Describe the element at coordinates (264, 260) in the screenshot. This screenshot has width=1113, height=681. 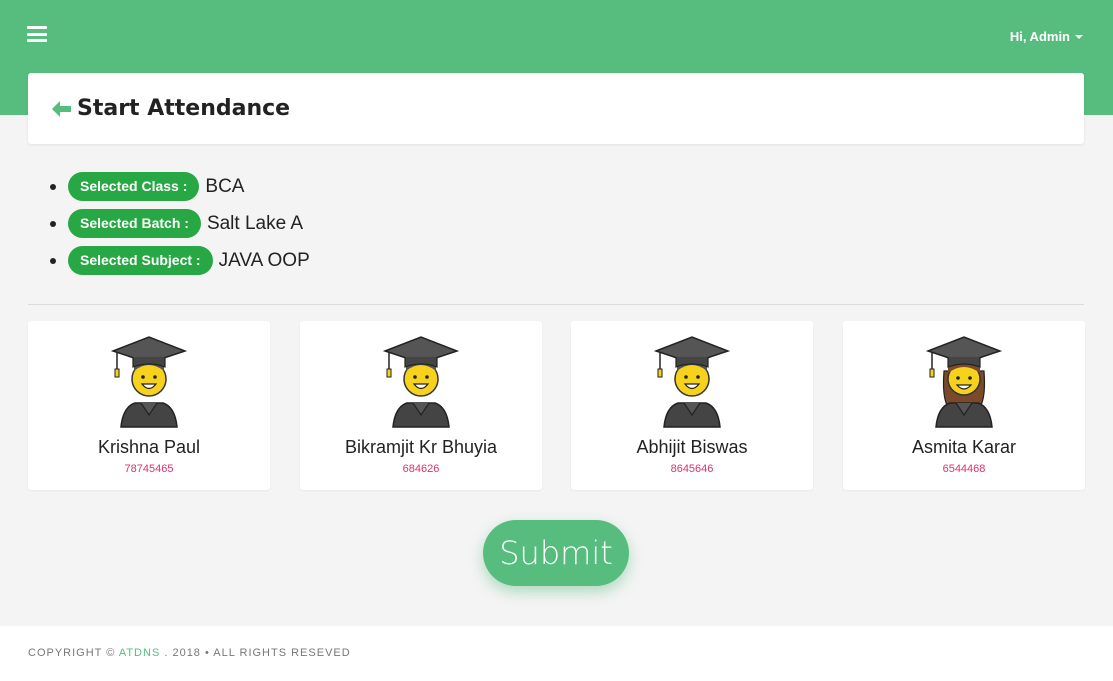
I see `selected-subject-value: JAVA OOP` at that location.